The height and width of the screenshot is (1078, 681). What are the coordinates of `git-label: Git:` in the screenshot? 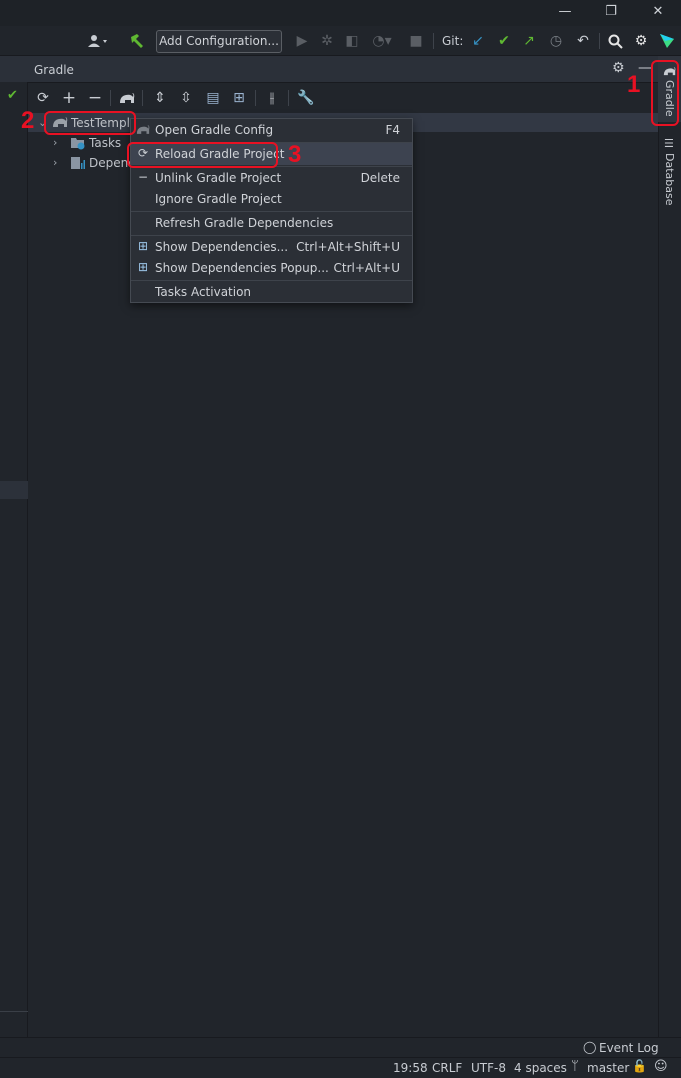 It's located at (453, 41).